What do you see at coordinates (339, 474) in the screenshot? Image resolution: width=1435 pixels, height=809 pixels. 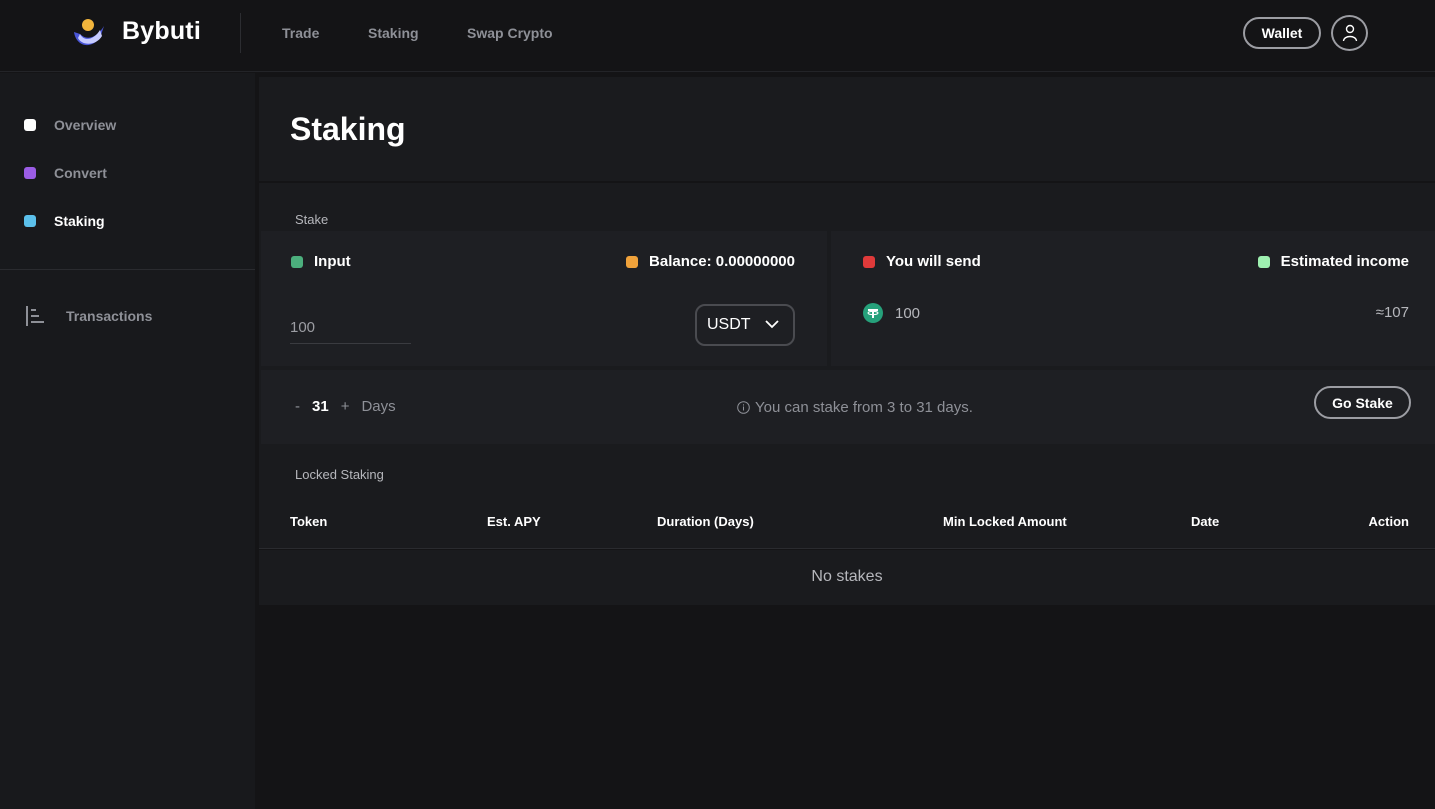 I see `locked-staking-label: Locked Staking` at bounding box center [339, 474].